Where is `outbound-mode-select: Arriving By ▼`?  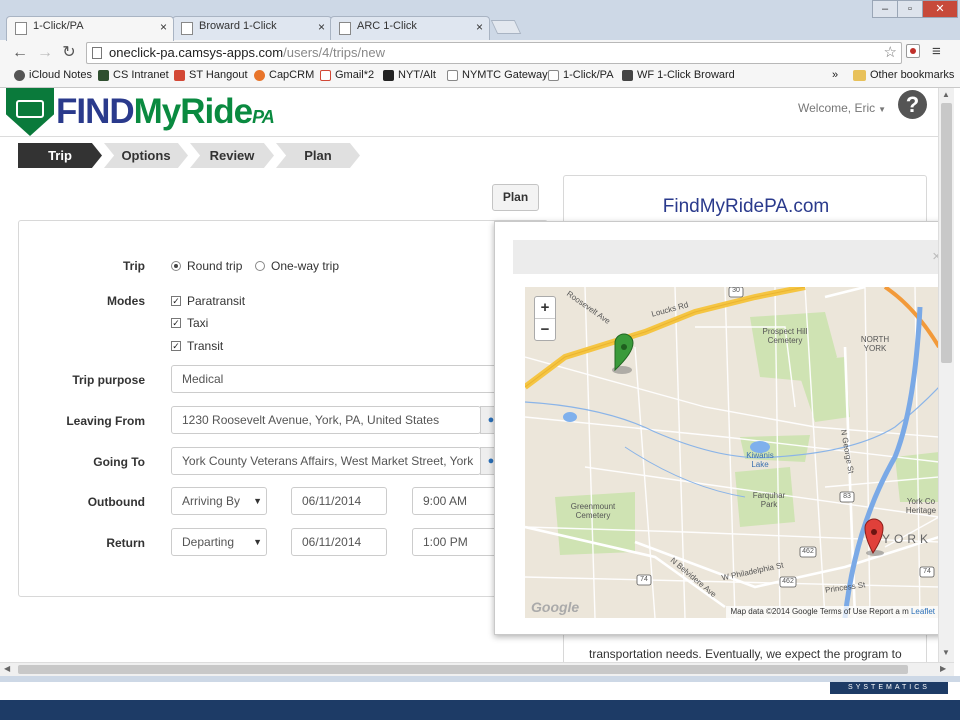 outbound-mode-select: Arriving By ▼ is located at coordinates (219, 501).